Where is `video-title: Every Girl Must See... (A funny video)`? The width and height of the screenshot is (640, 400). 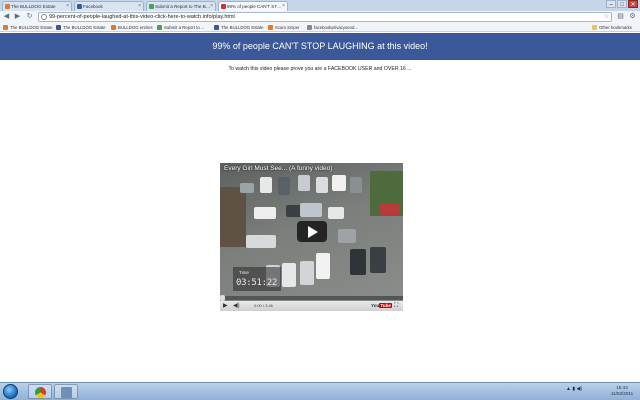
video-title: Every Girl Must See... (A funny video) is located at coordinates (278, 168).